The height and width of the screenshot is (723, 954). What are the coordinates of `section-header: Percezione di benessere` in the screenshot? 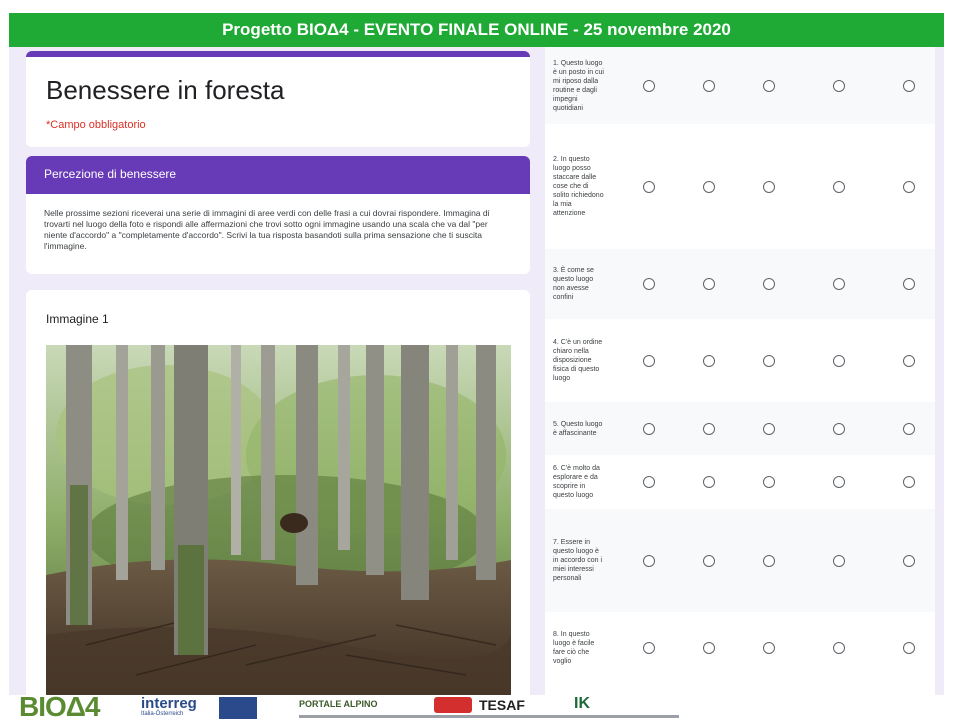 It's located at (278, 175).